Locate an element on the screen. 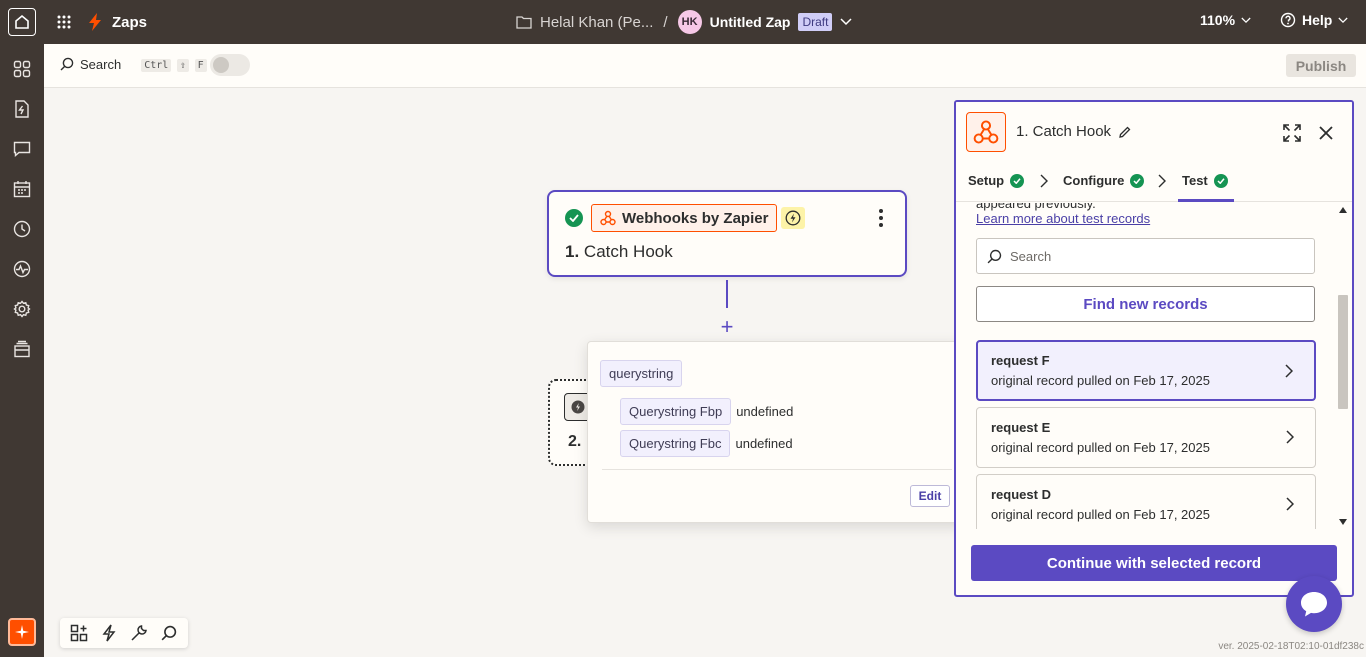 Image resolution: width=1366 pixels, height=657 pixels. zapier-logo-button is located at coordinates (22, 632).